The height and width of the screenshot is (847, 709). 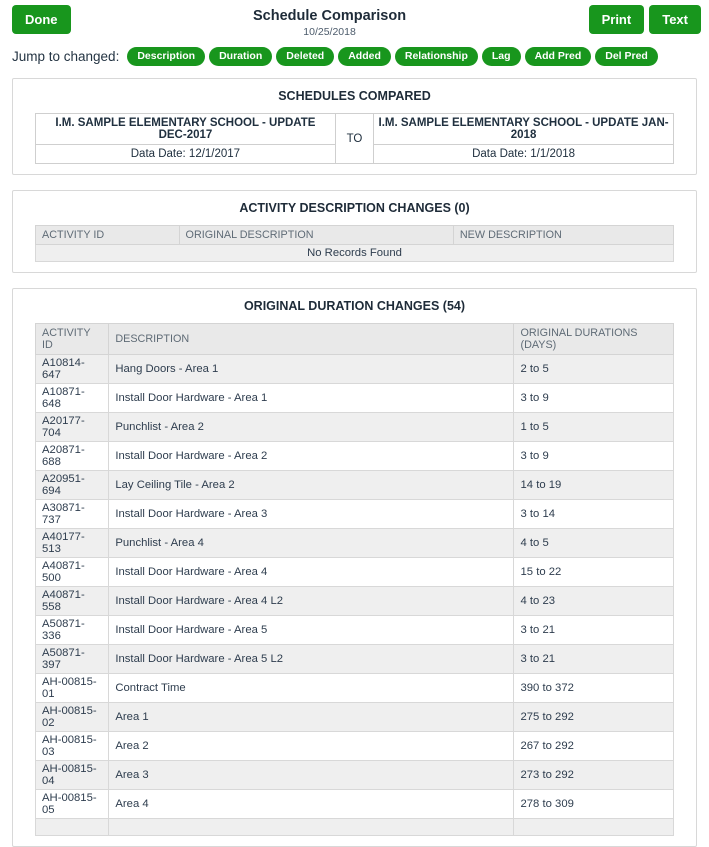 What do you see at coordinates (72, 659) in the screenshot?
I see `activity-id-cell: A50871-397` at bounding box center [72, 659].